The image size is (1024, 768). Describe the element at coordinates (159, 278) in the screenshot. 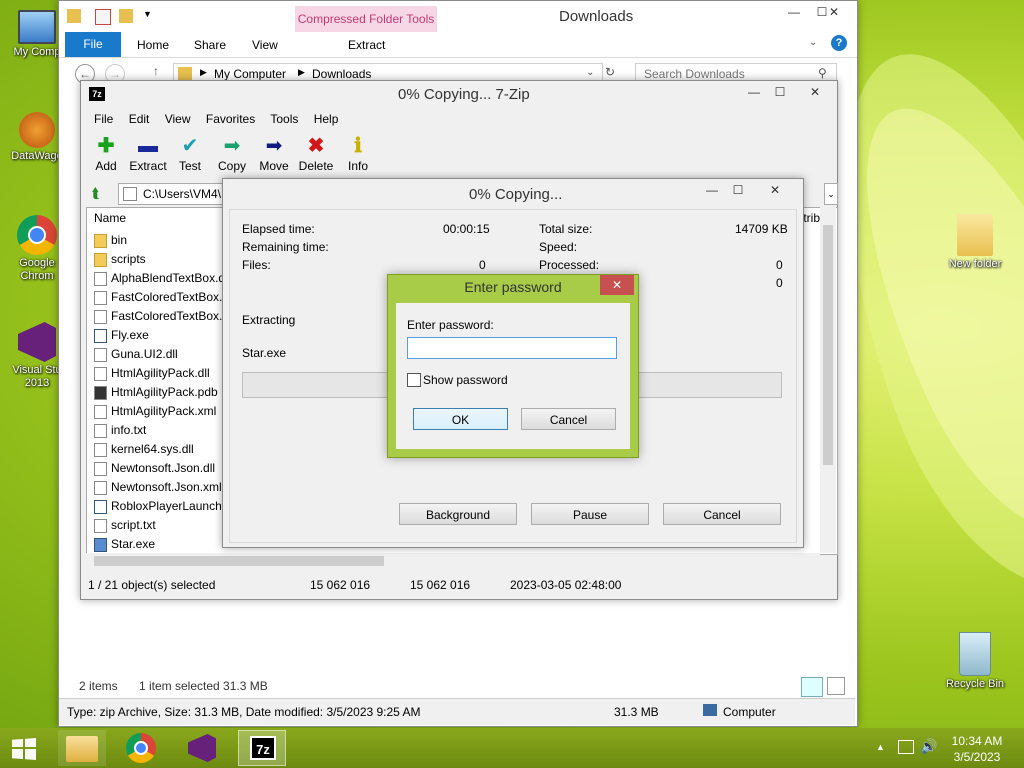

I see `list-item: AlphaBlendTextBox.d` at that location.